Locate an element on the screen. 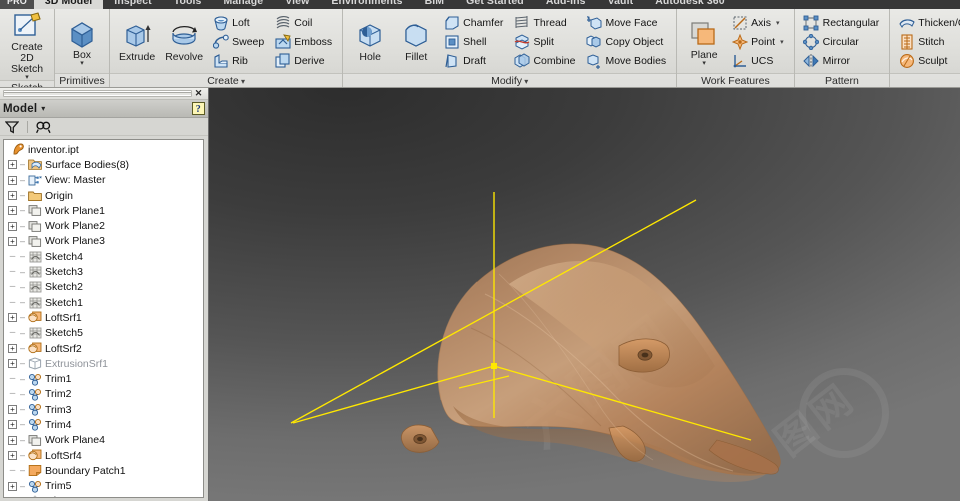  ribbon-tab-get-started: Get Started is located at coordinates (495, 4).